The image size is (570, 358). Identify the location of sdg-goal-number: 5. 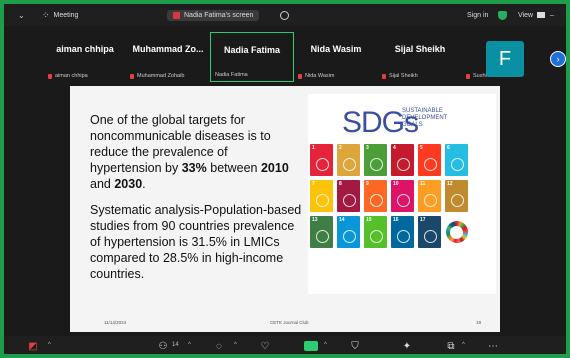
(421, 148).